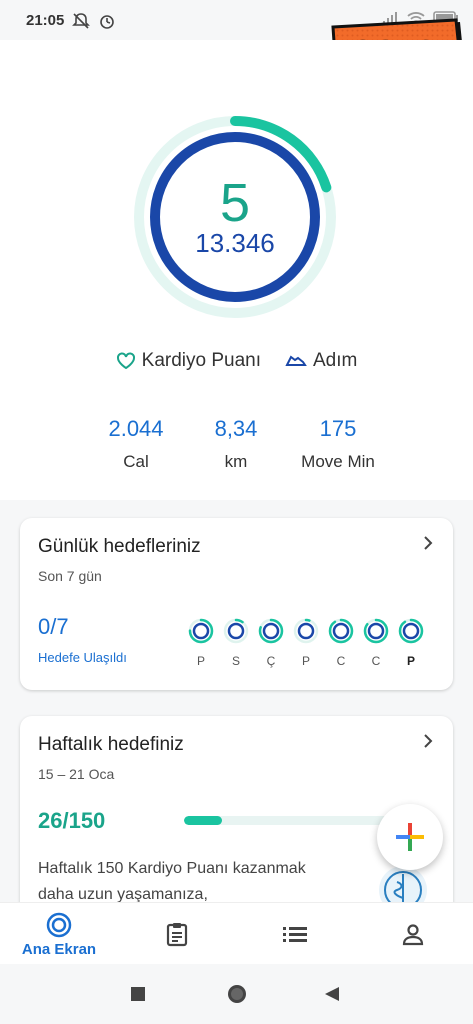 This screenshot has width=473, height=1024. What do you see at coordinates (59, 949) in the screenshot?
I see `tab-home-label: Ana Ekran` at bounding box center [59, 949].